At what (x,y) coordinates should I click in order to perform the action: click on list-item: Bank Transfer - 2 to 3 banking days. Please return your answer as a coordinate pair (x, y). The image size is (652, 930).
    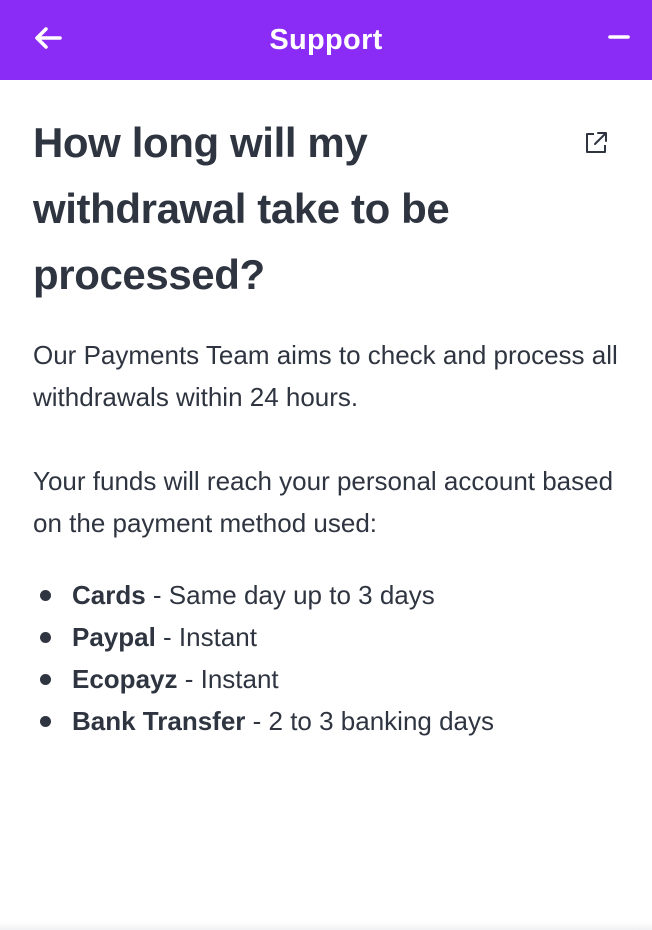
    Looking at the image, I should click on (328, 721).